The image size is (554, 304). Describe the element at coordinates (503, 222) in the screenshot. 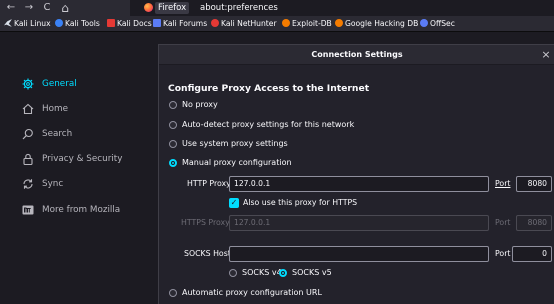

I see `https-port-label: Port` at that location.